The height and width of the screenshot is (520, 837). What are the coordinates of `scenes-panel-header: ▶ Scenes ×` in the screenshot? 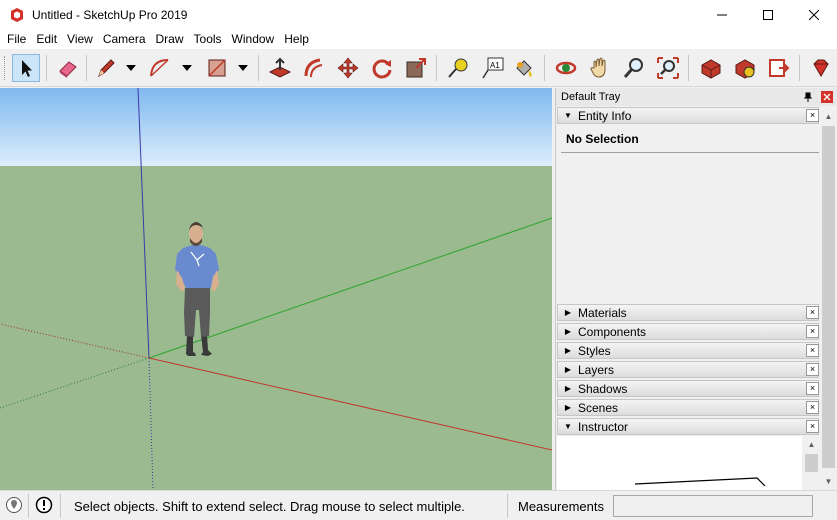 It's located at (688, 407).